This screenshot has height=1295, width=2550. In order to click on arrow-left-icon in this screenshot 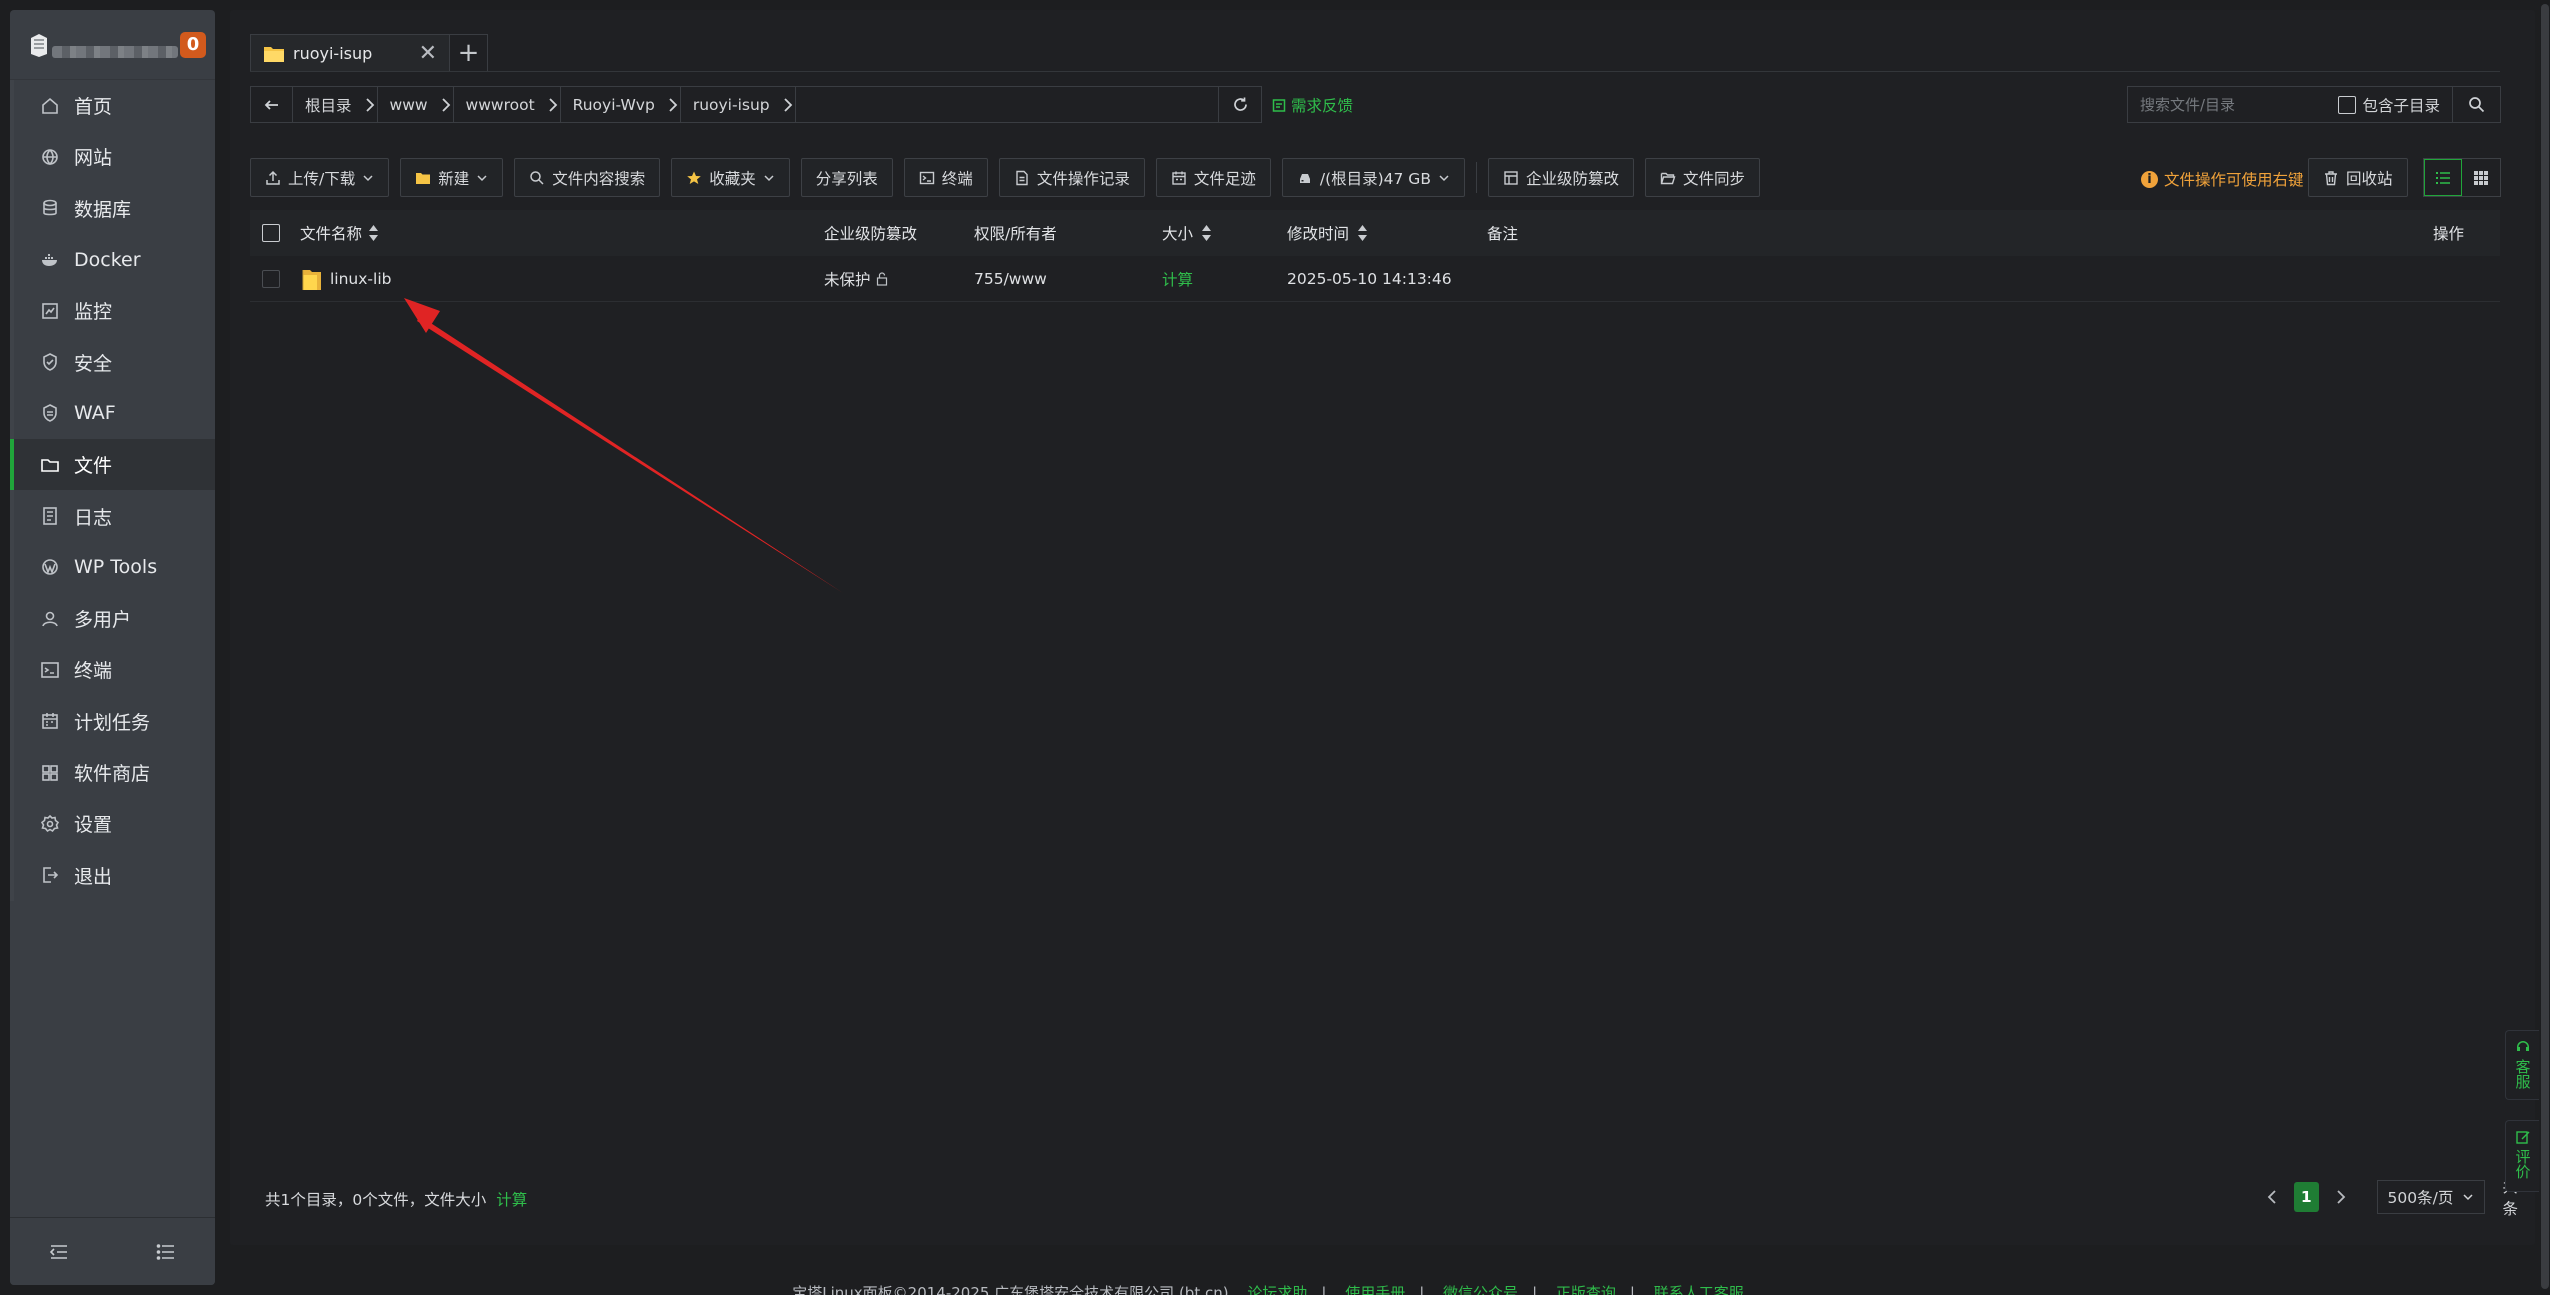, I will do `click(271, 104)`.